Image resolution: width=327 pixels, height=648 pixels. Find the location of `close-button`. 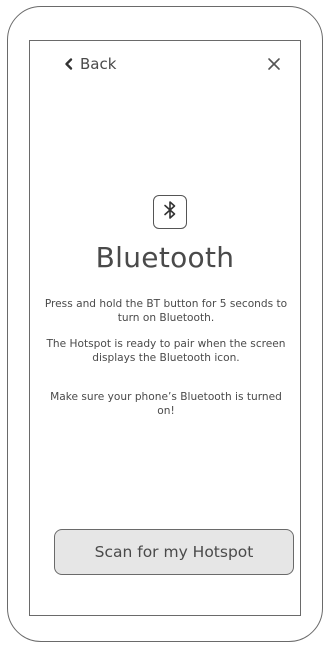

close-button is located at coordinates (274, 64).